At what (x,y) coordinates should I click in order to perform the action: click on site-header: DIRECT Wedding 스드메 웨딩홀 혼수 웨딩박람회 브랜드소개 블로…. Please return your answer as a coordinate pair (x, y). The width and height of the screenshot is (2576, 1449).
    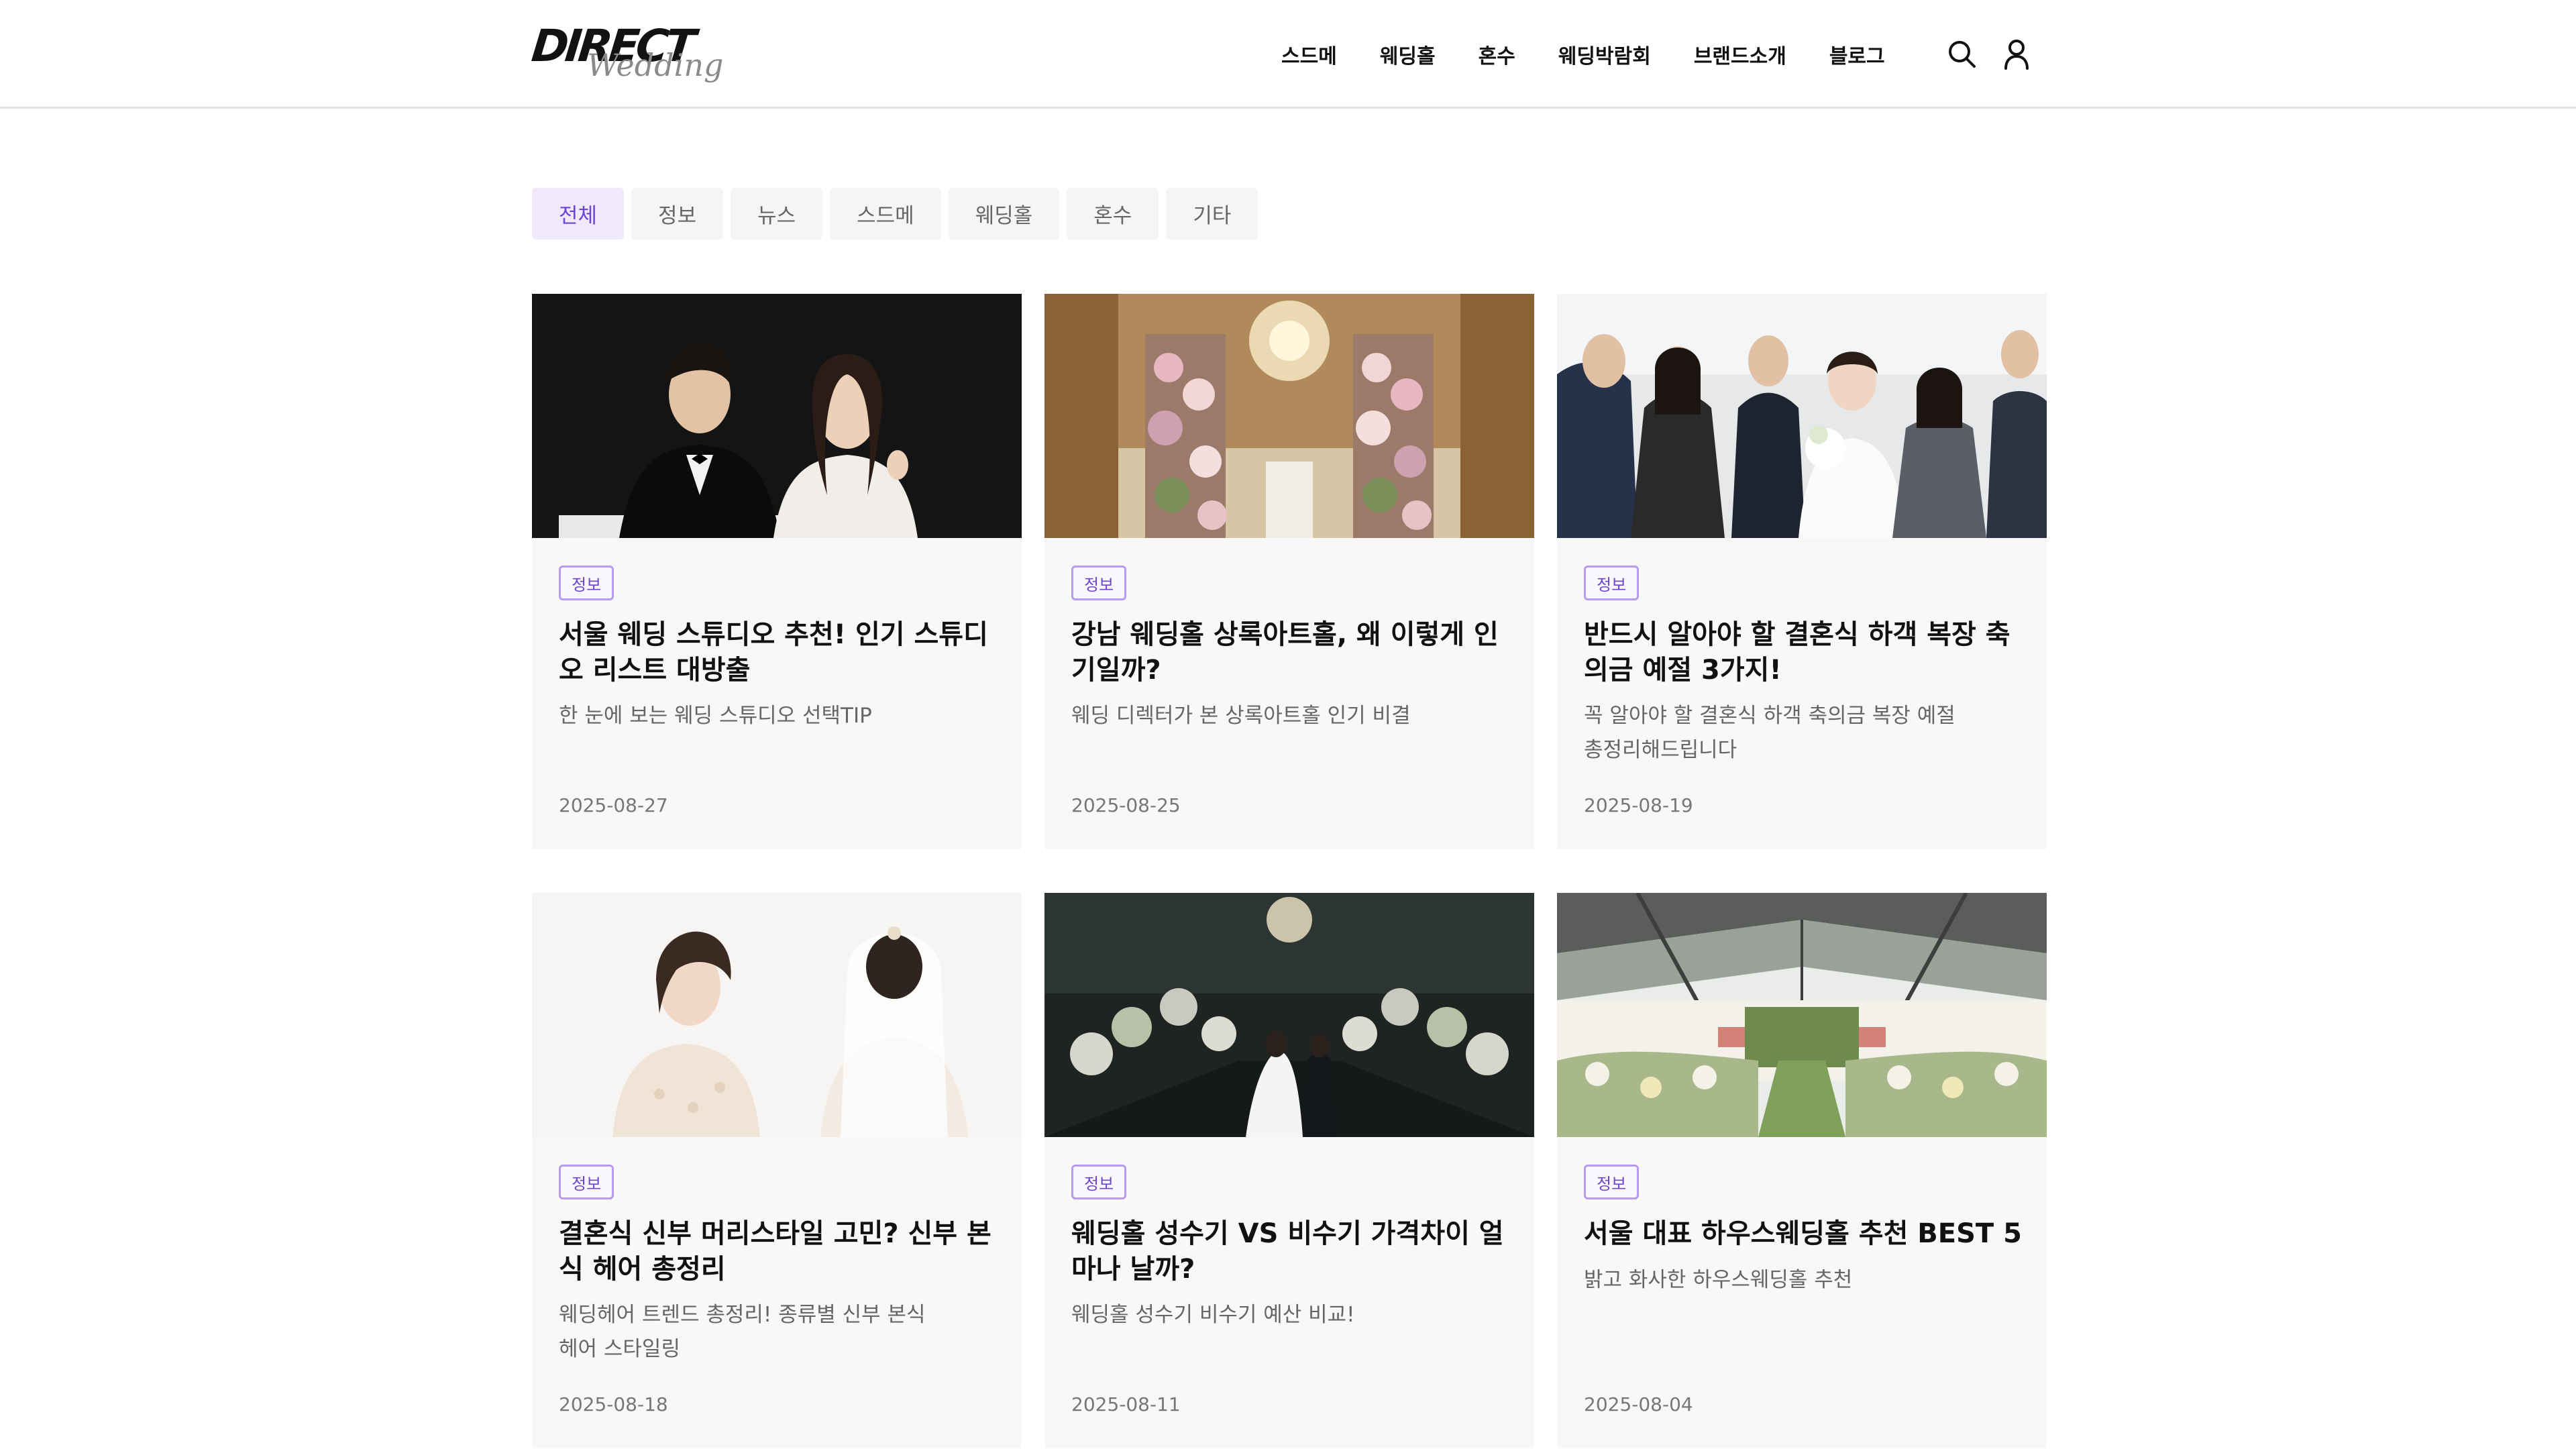
    Looking at the image, I should click on (1288, 54).